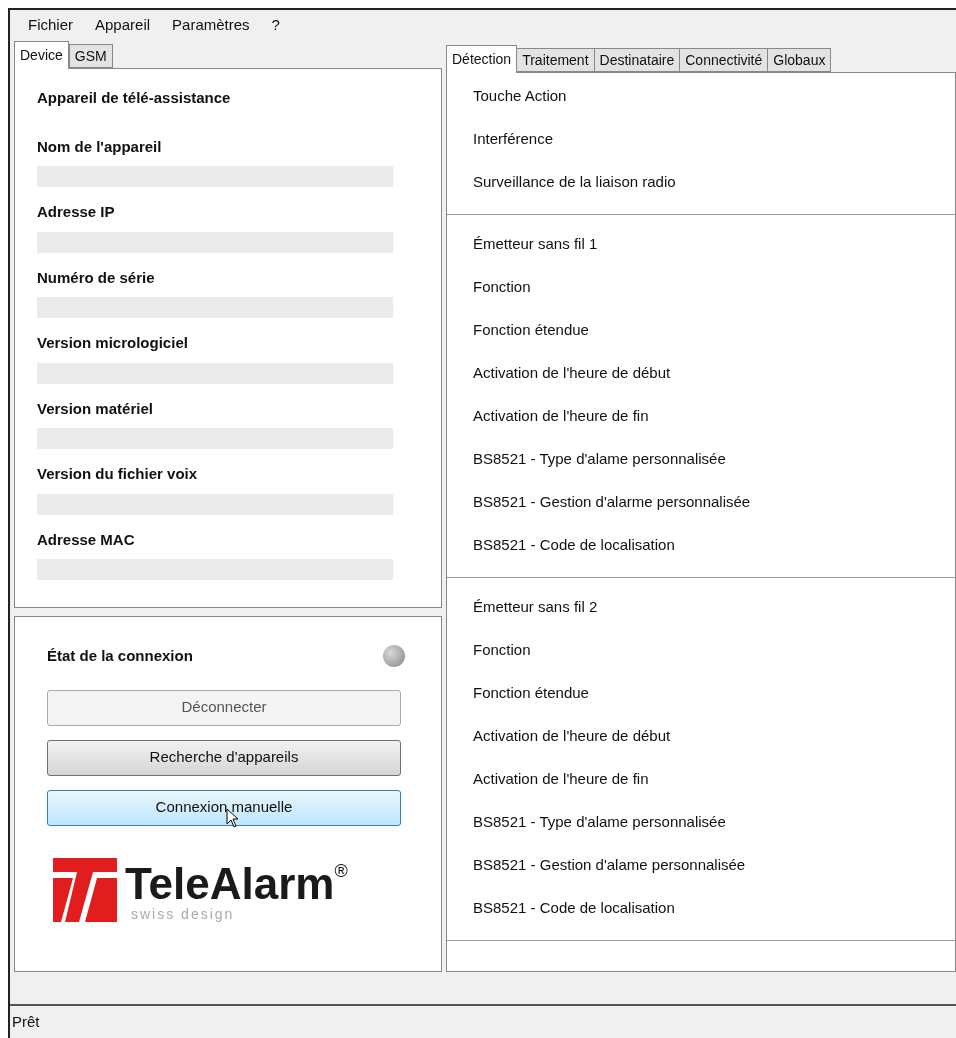  Describe the element at coordinates (609, 865) in the screenshot. I see `settings-item: BS8521 - Gestion d'alame personnalisée` at that location.